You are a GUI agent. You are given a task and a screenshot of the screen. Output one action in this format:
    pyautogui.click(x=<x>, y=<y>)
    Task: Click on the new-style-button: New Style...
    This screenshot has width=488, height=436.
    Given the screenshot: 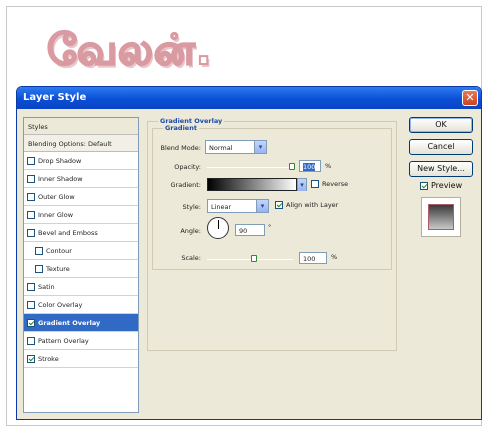 What is the action you would take?
    pyautogui.click(x=441, y=169)
    